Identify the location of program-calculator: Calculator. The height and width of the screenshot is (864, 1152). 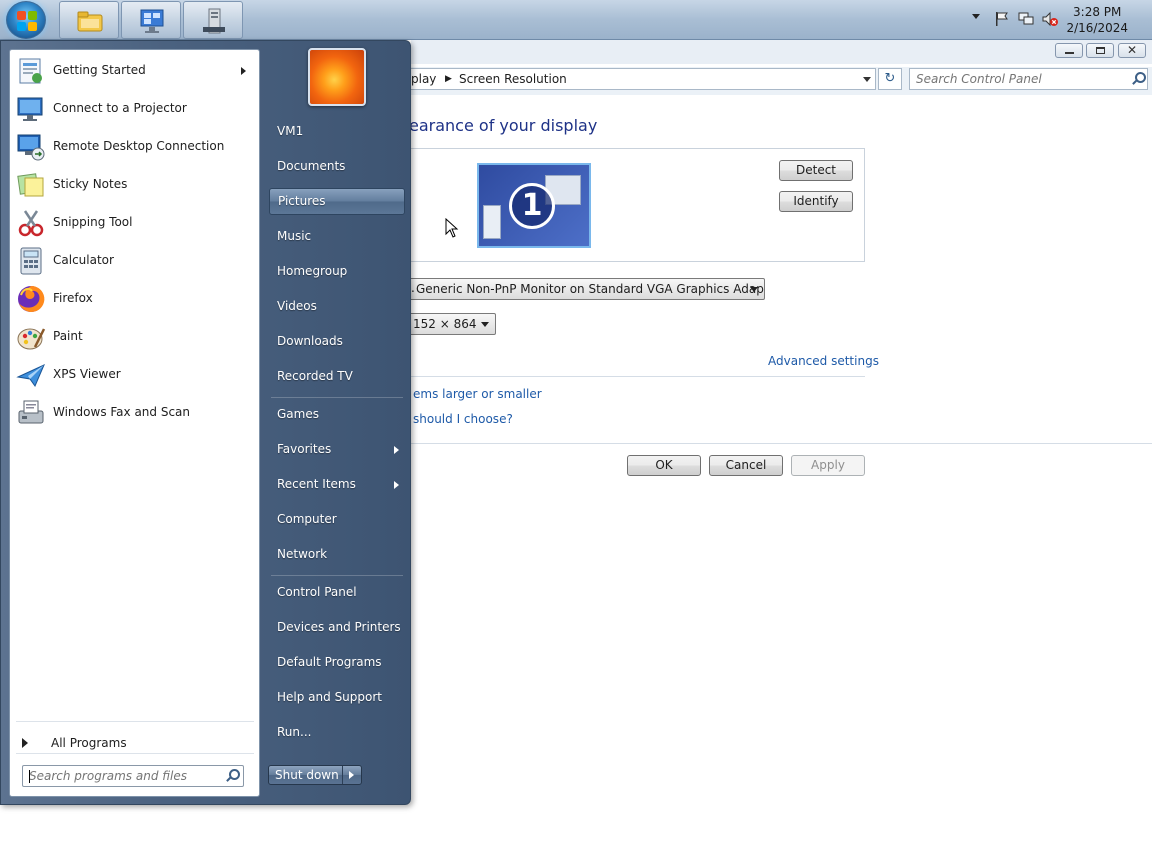
(135, 261).